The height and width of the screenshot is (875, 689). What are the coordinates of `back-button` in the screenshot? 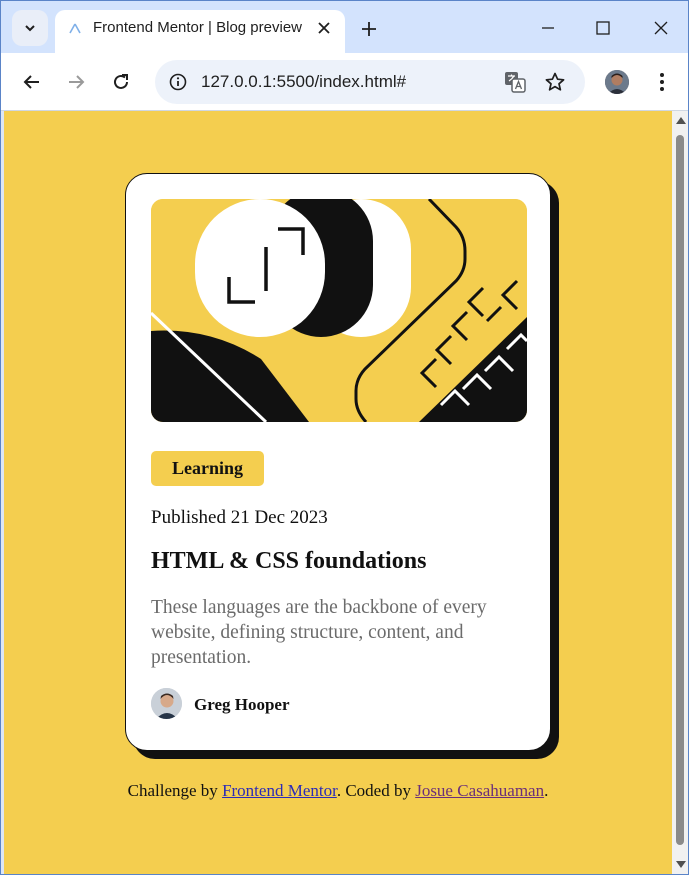 It's located at (32, 82).